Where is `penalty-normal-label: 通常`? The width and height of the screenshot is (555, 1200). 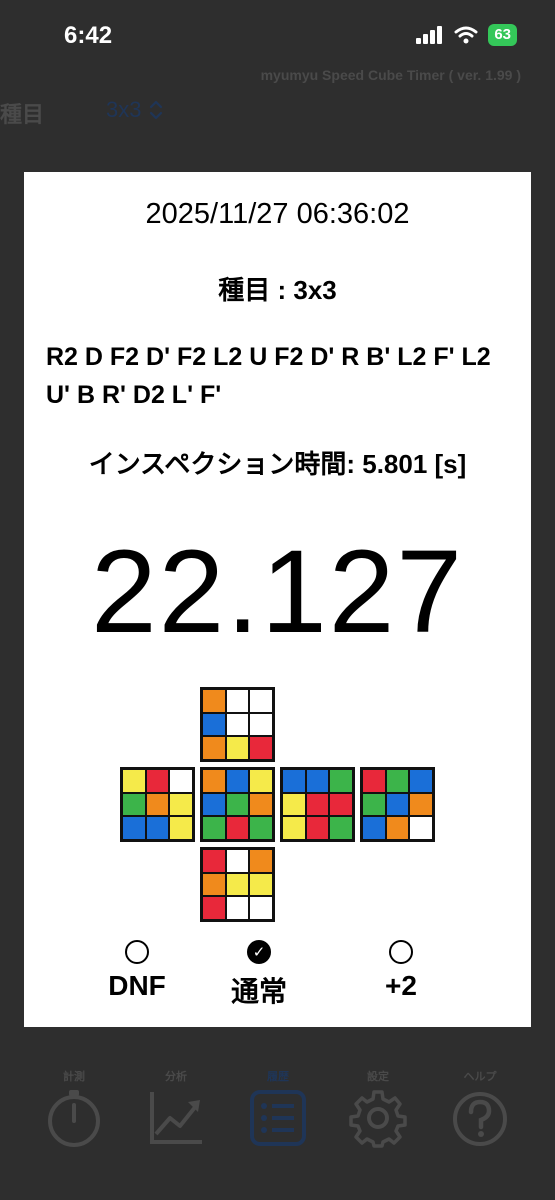 penalty-normal-label: 通常 is located at coordinates (258, 991).